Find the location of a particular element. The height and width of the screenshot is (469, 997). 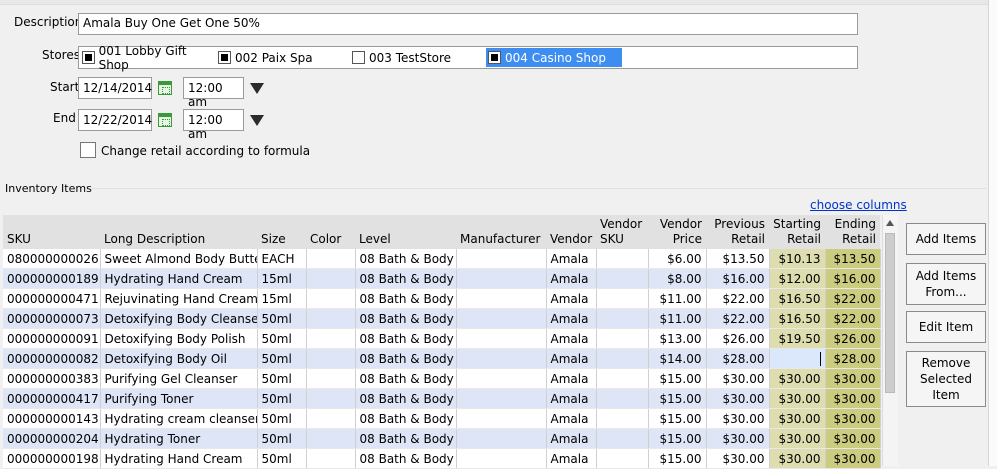

description-input: Amala Buy One Get One 50% is located at coordinates (468, 24).